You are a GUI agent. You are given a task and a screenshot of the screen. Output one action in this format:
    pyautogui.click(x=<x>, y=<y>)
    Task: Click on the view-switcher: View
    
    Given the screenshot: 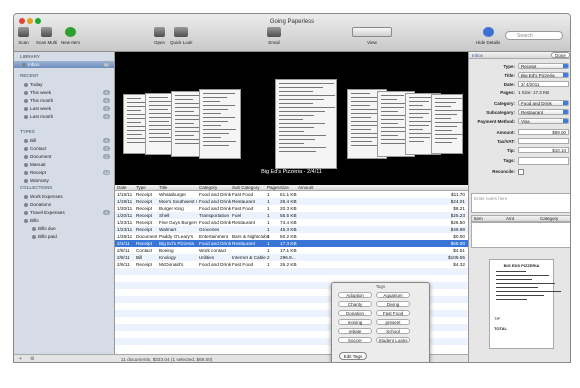 What is the action you would take?
    pyautogui.click(x=372, y=36)
    